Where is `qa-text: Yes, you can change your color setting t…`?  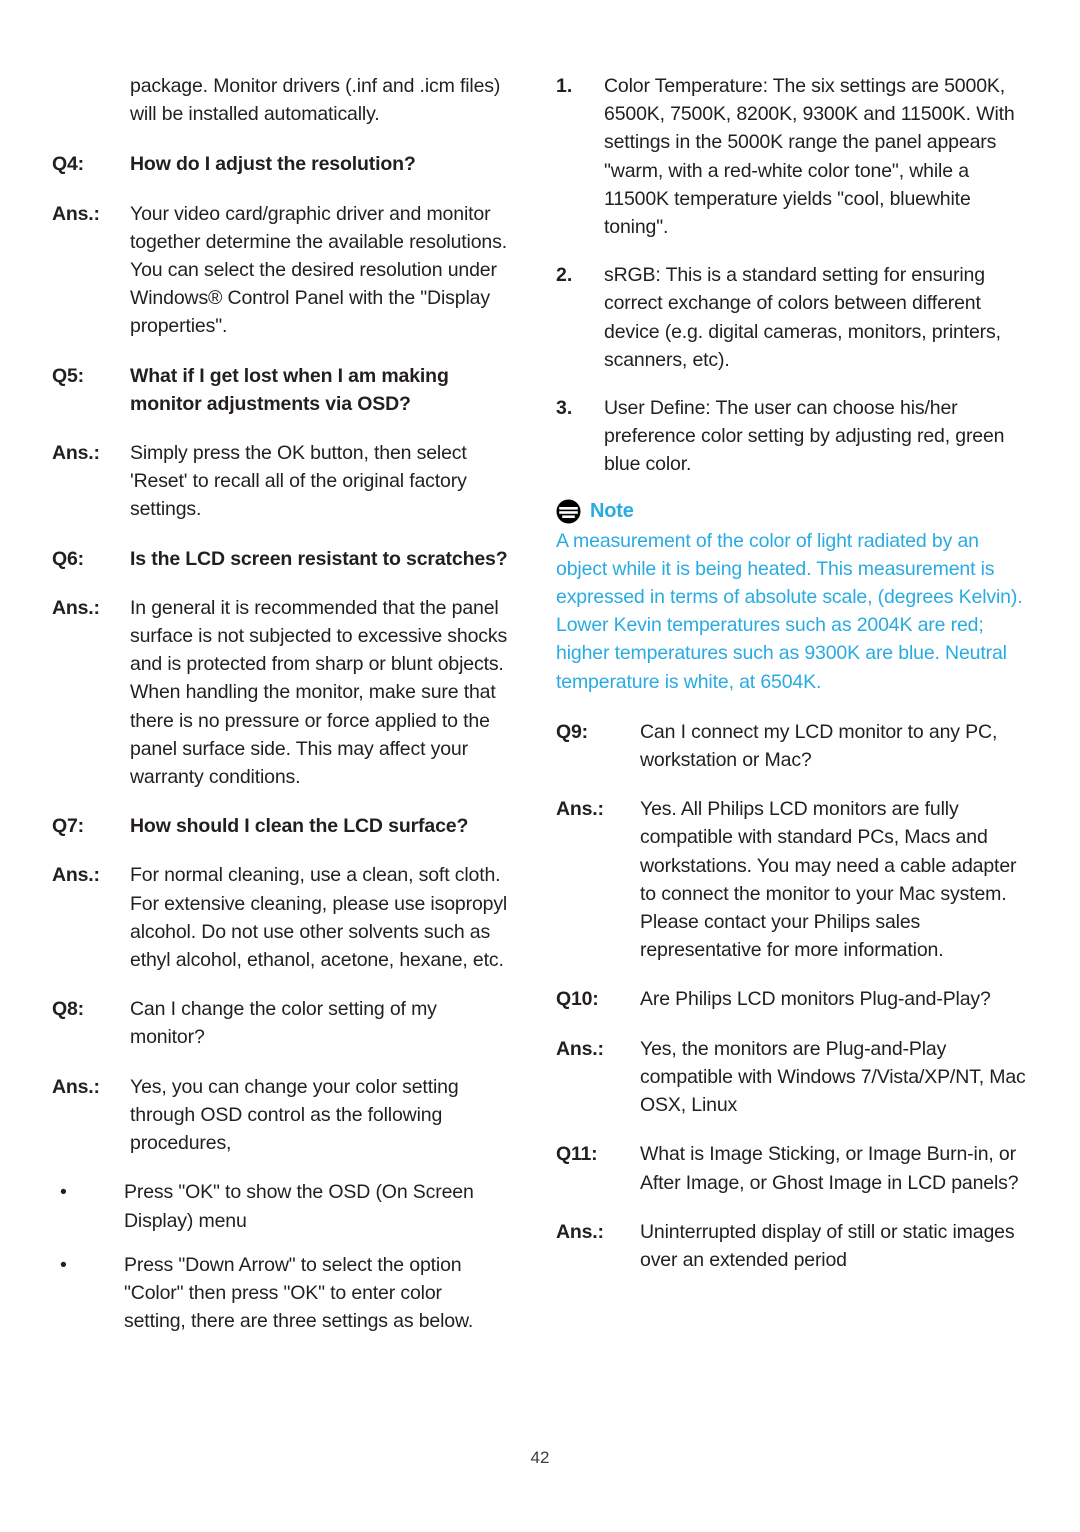 qa-text: Yes, you can change your color setting t… is located at coordinates (294, 1115).